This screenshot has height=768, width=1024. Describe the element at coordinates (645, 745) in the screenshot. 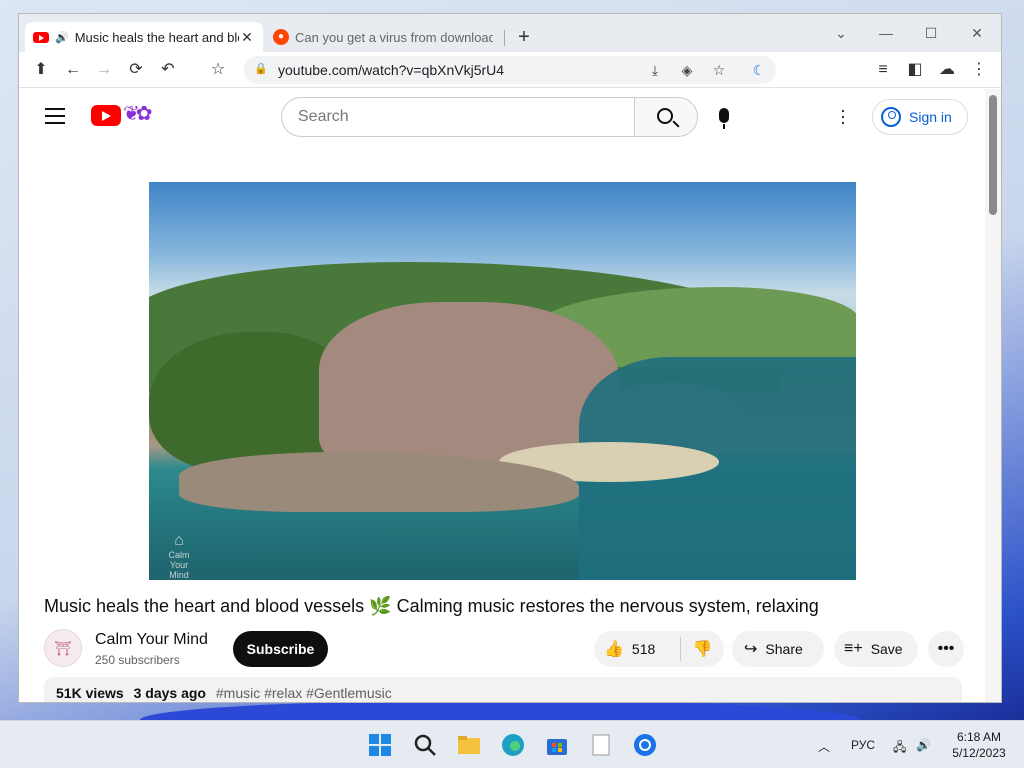

I see `browser-app-icon` at that location.